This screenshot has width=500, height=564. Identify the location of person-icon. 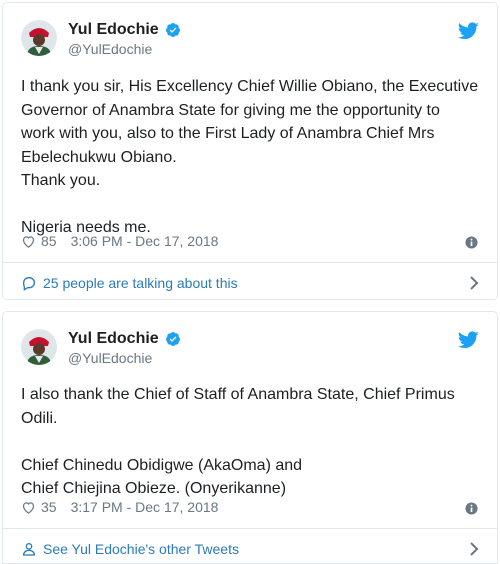
(29, 549).